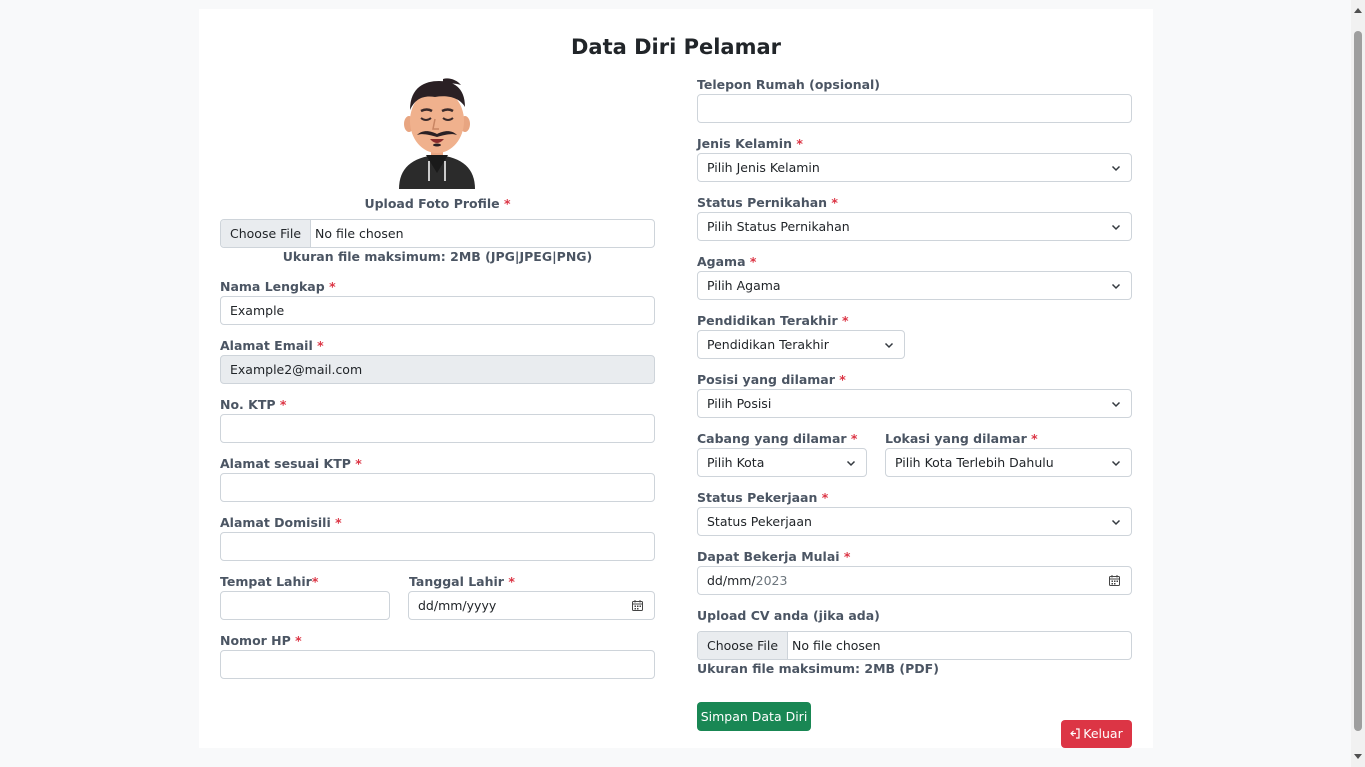 This screenshot has width=1365, height=767. What do you see at coordinates (767, 320) in the screenshot?
I see `pendidikan-label-text: Pendidikan Terakhir` at bounding box center [767, 320].